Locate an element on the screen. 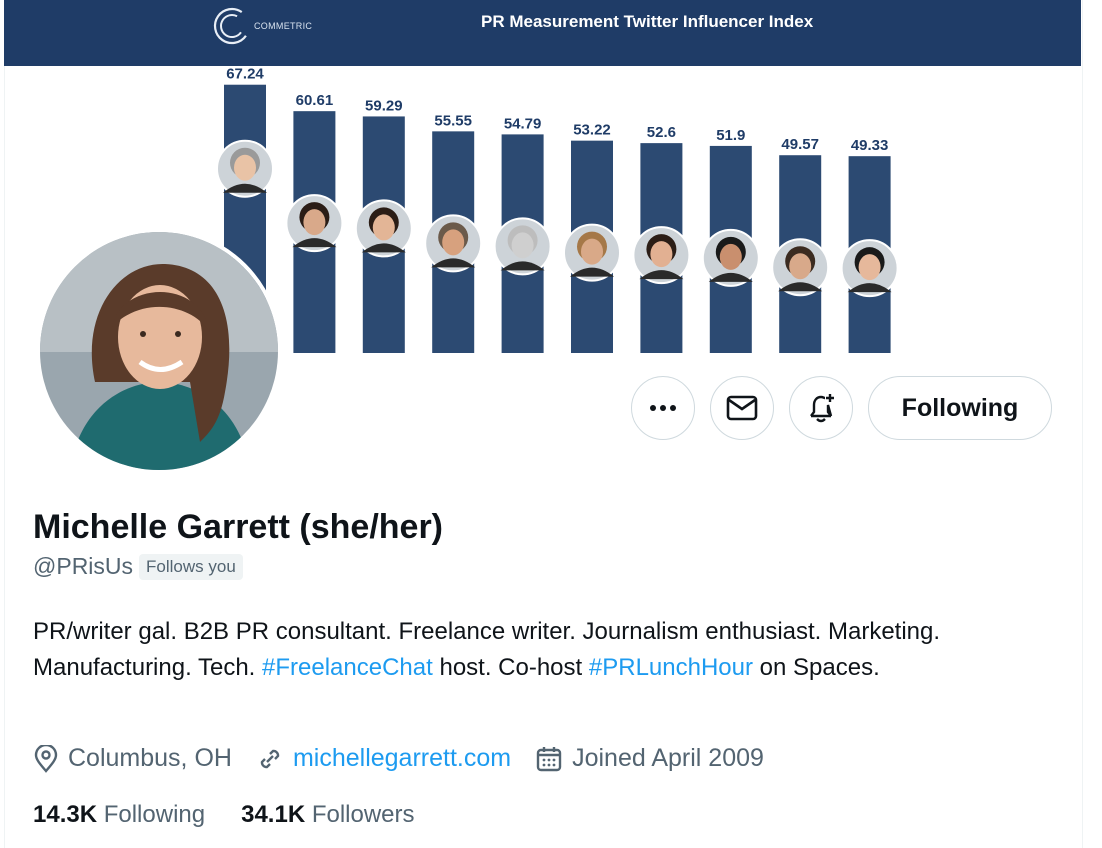  chart-value-label: 59.29 is located at coordinates (384, 105).